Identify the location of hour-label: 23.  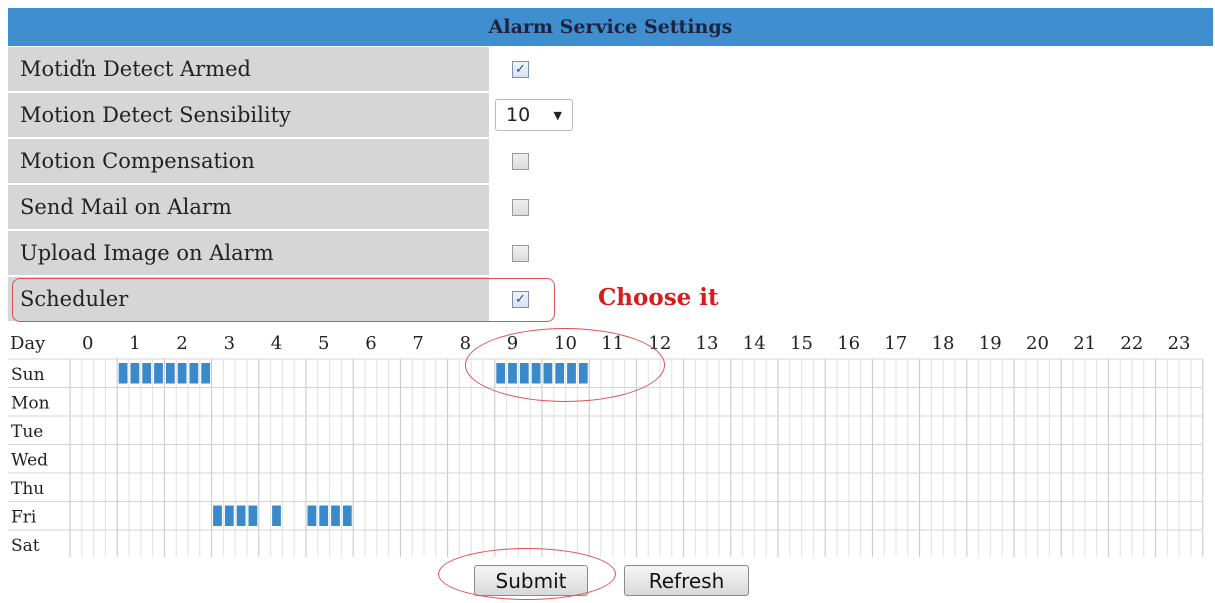
(1179, 343).